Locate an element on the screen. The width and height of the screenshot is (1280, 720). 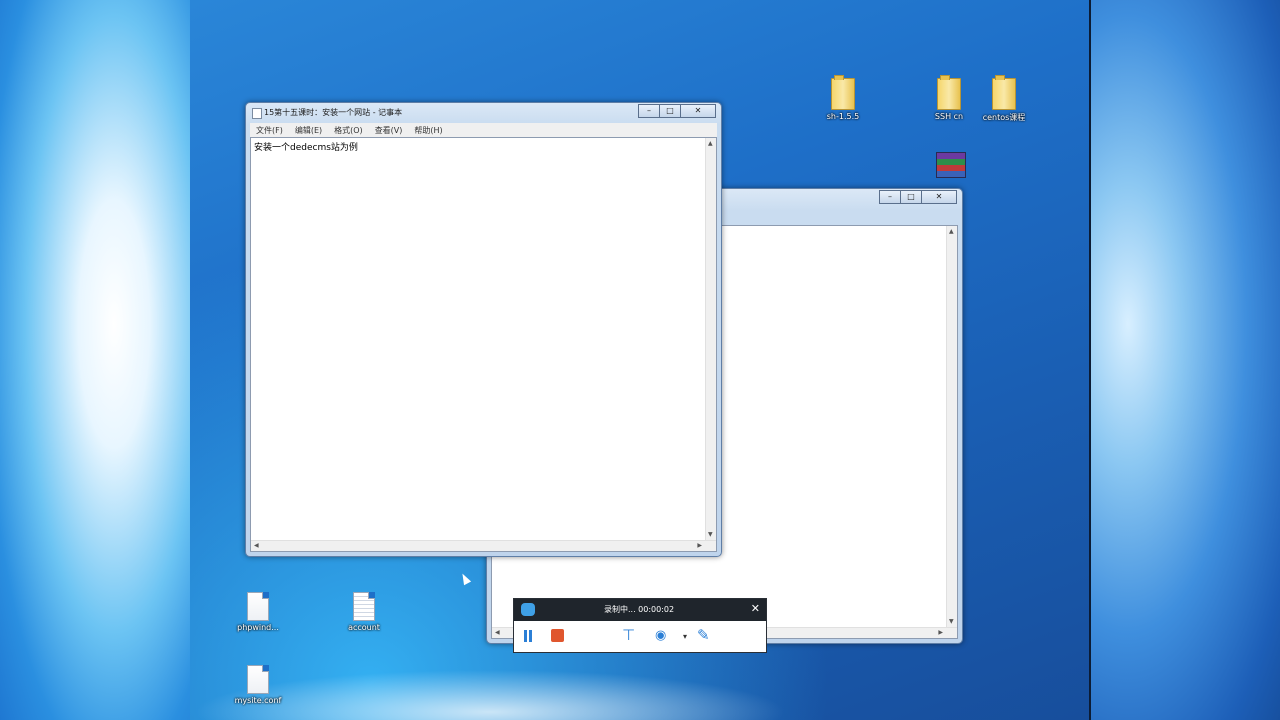
menu-view: 查看(V) is located at coordinates (389, 130).